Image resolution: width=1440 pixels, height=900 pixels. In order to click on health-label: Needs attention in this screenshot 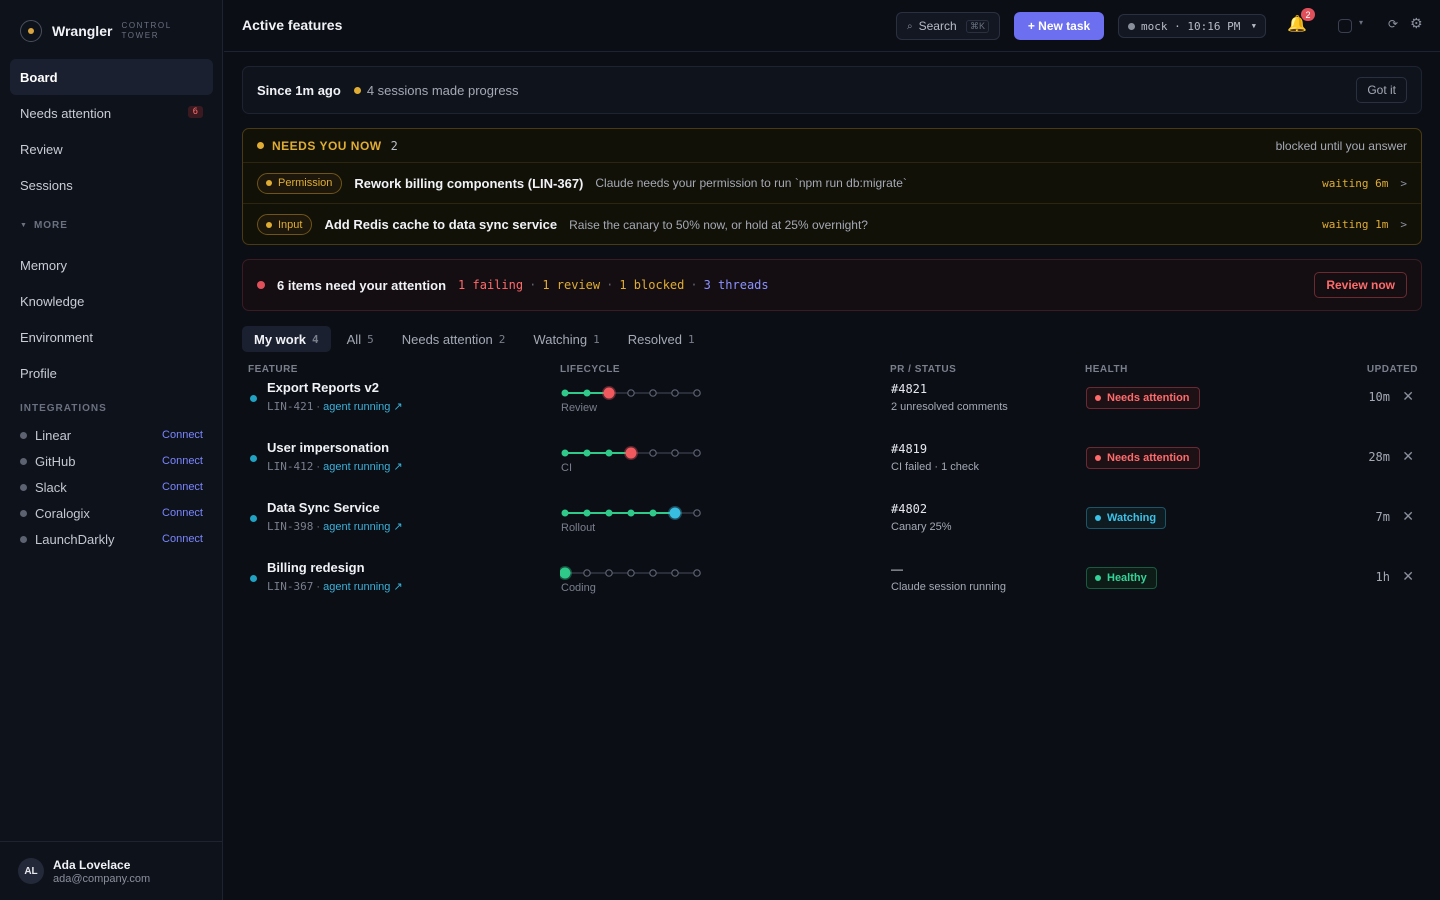, I will do `click(1148, 458)`.